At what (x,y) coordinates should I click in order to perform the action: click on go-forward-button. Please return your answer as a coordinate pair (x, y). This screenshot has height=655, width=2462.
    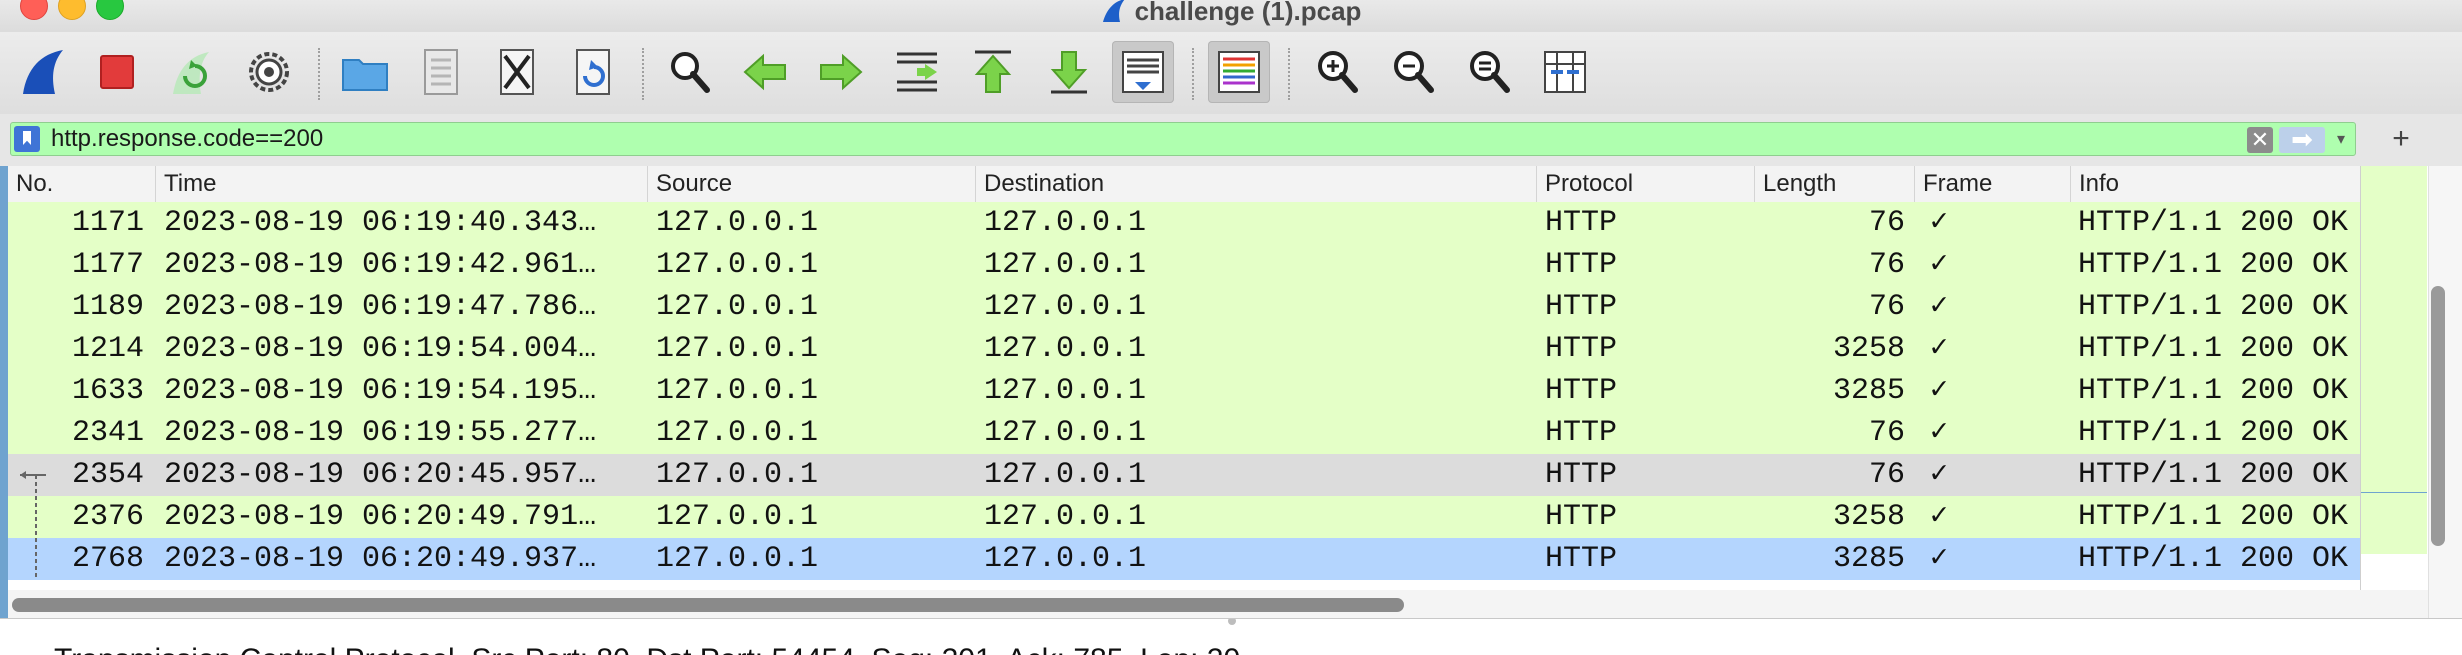
    Looking at the image, I should click on (841, 72).